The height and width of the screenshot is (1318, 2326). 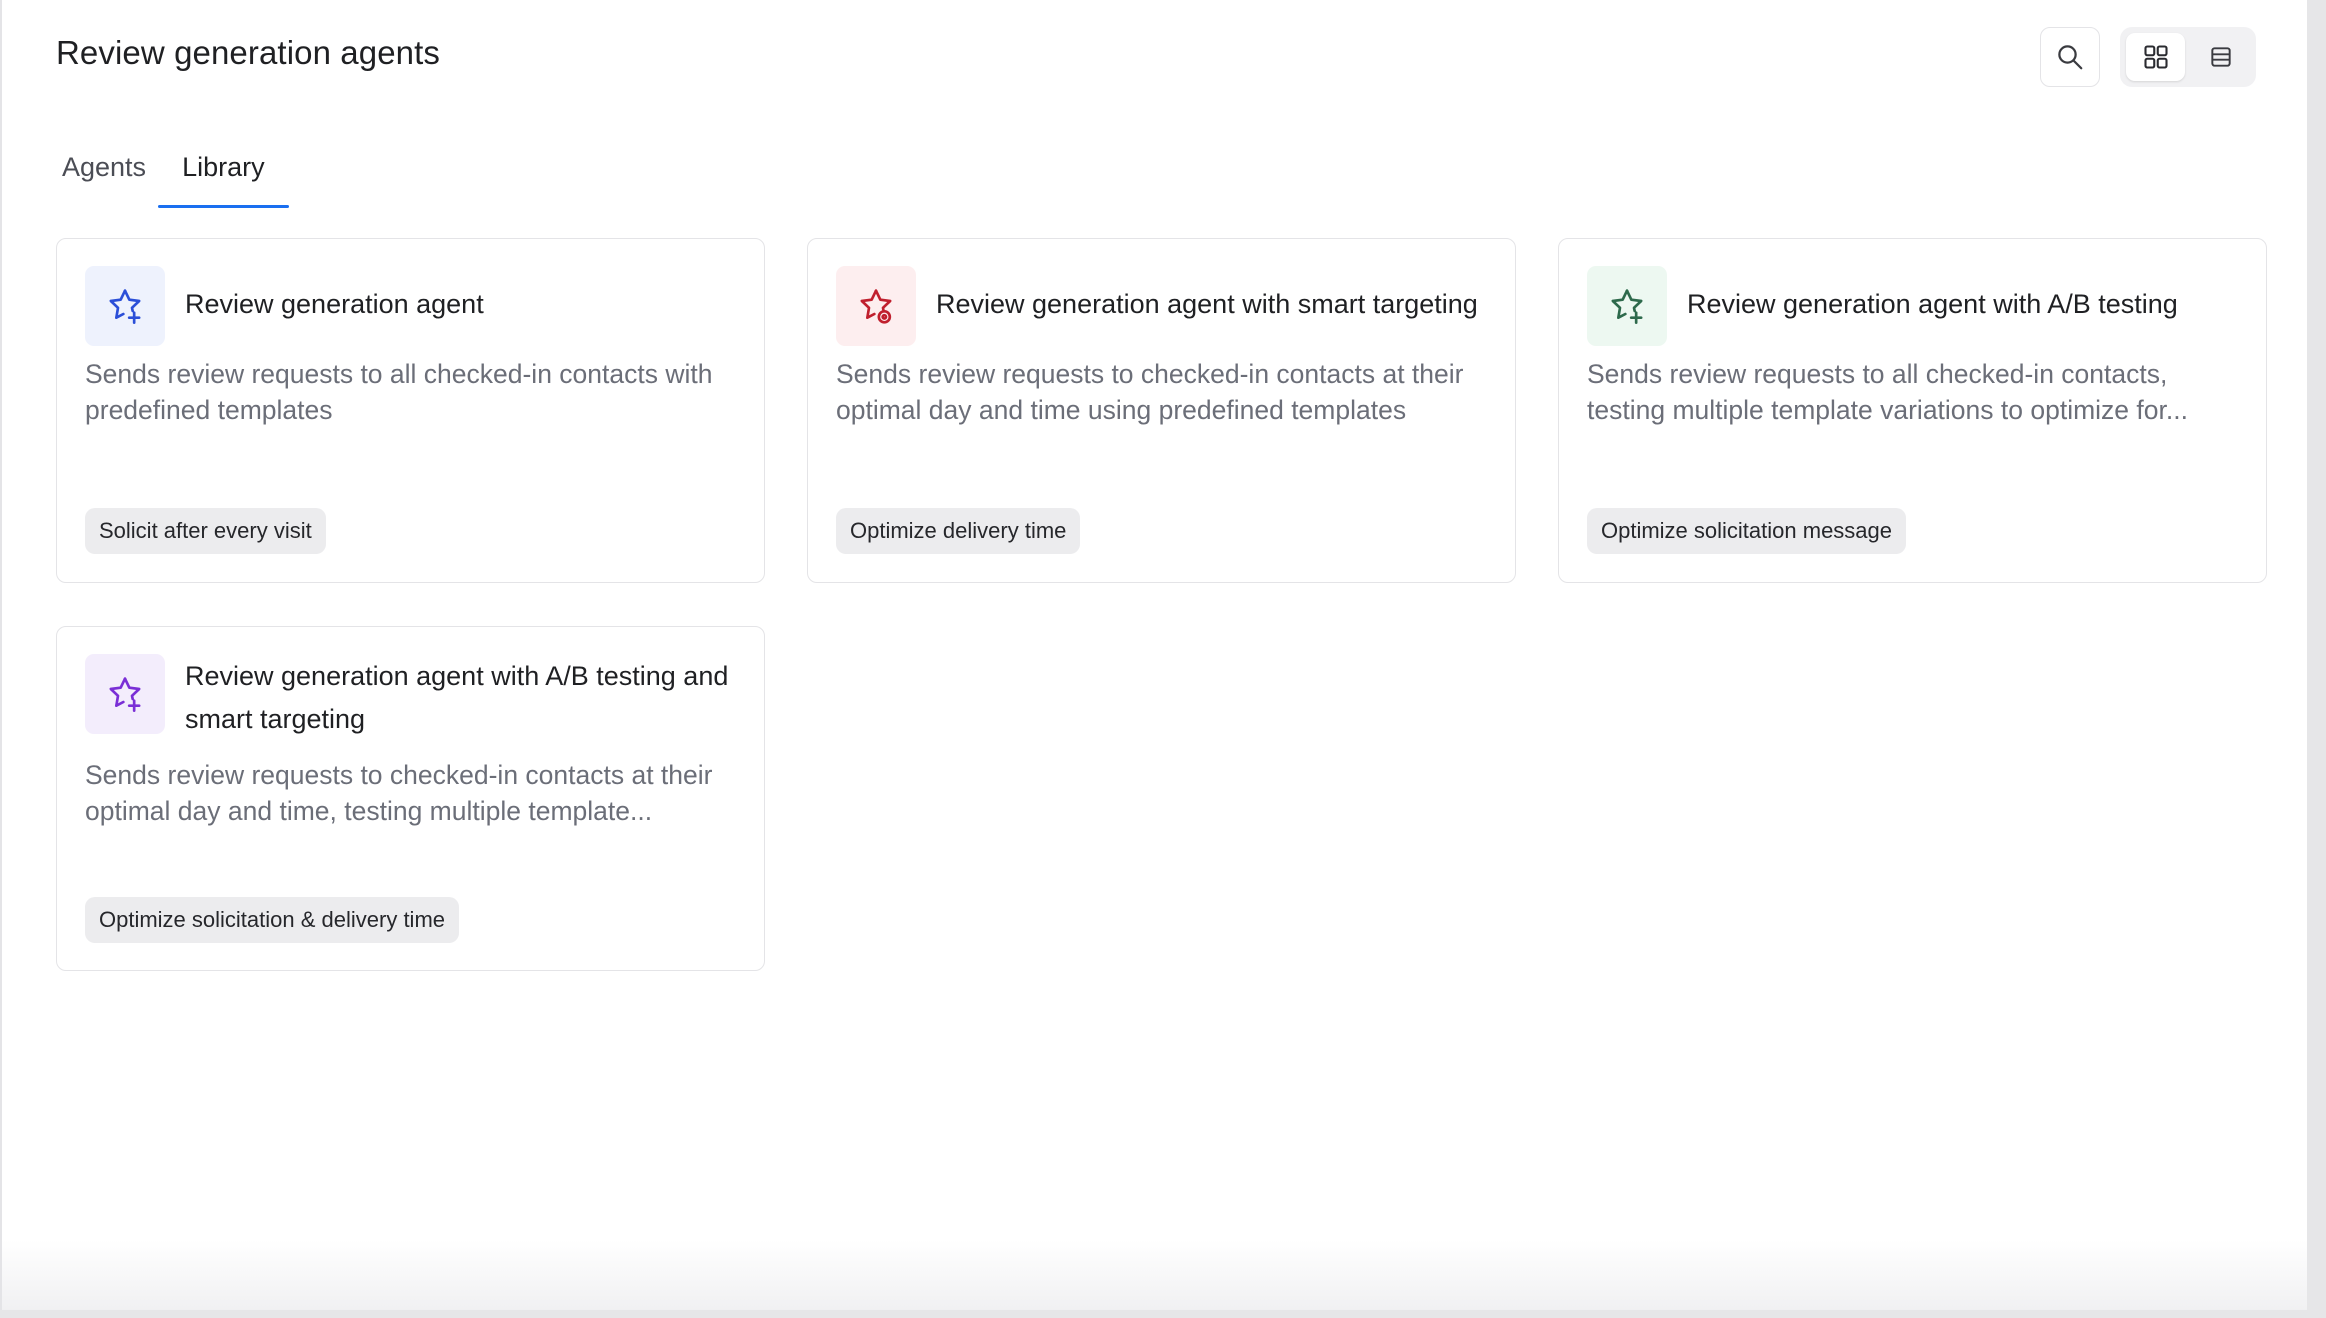 What do you see at coordinates (334, 304) in the screenshot?
I see `card-title: Review generation agent` at bounding box center [334, 304].